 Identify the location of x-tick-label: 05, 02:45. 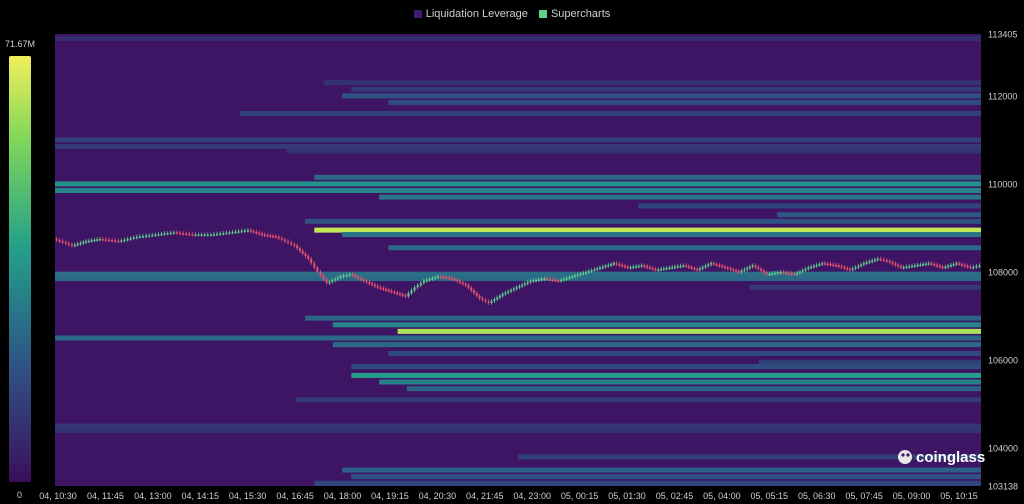
(675, 496).